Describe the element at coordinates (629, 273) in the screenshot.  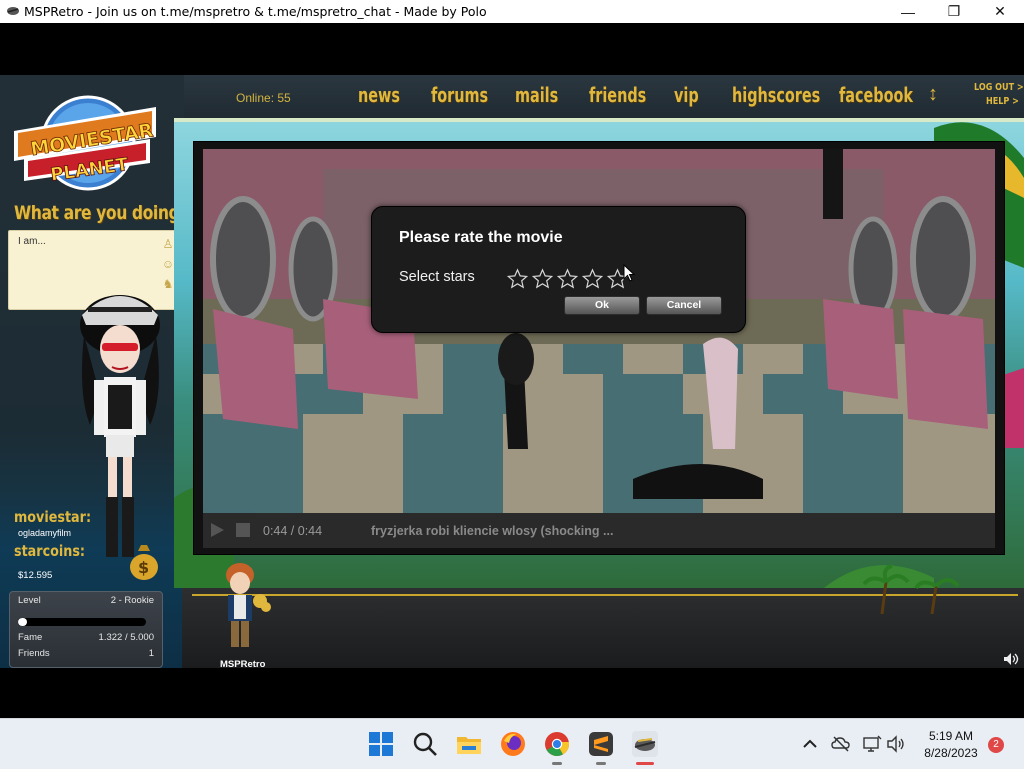
I see `mouse-cursor-icon` at that location.